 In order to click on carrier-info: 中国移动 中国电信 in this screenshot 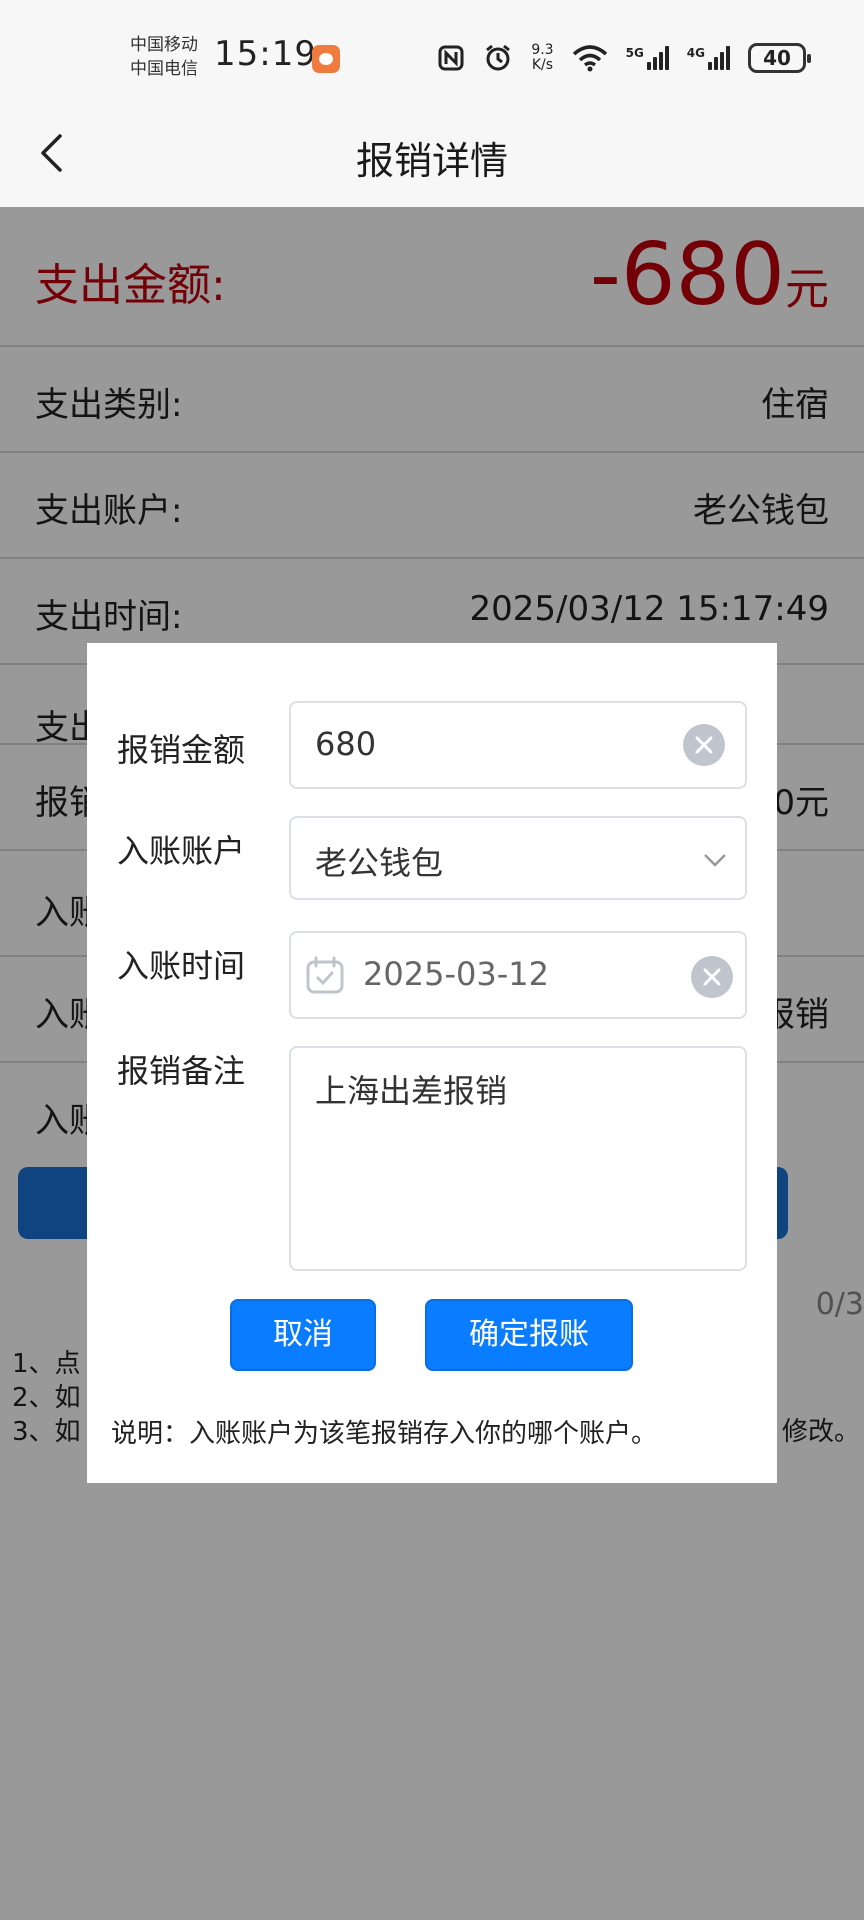, I will do `click(164, 57)`.